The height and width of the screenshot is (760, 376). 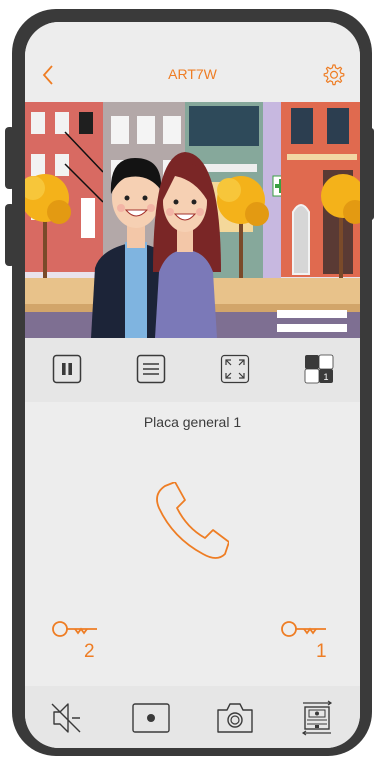 I want to click on power-button, so click(x=370, y=174).